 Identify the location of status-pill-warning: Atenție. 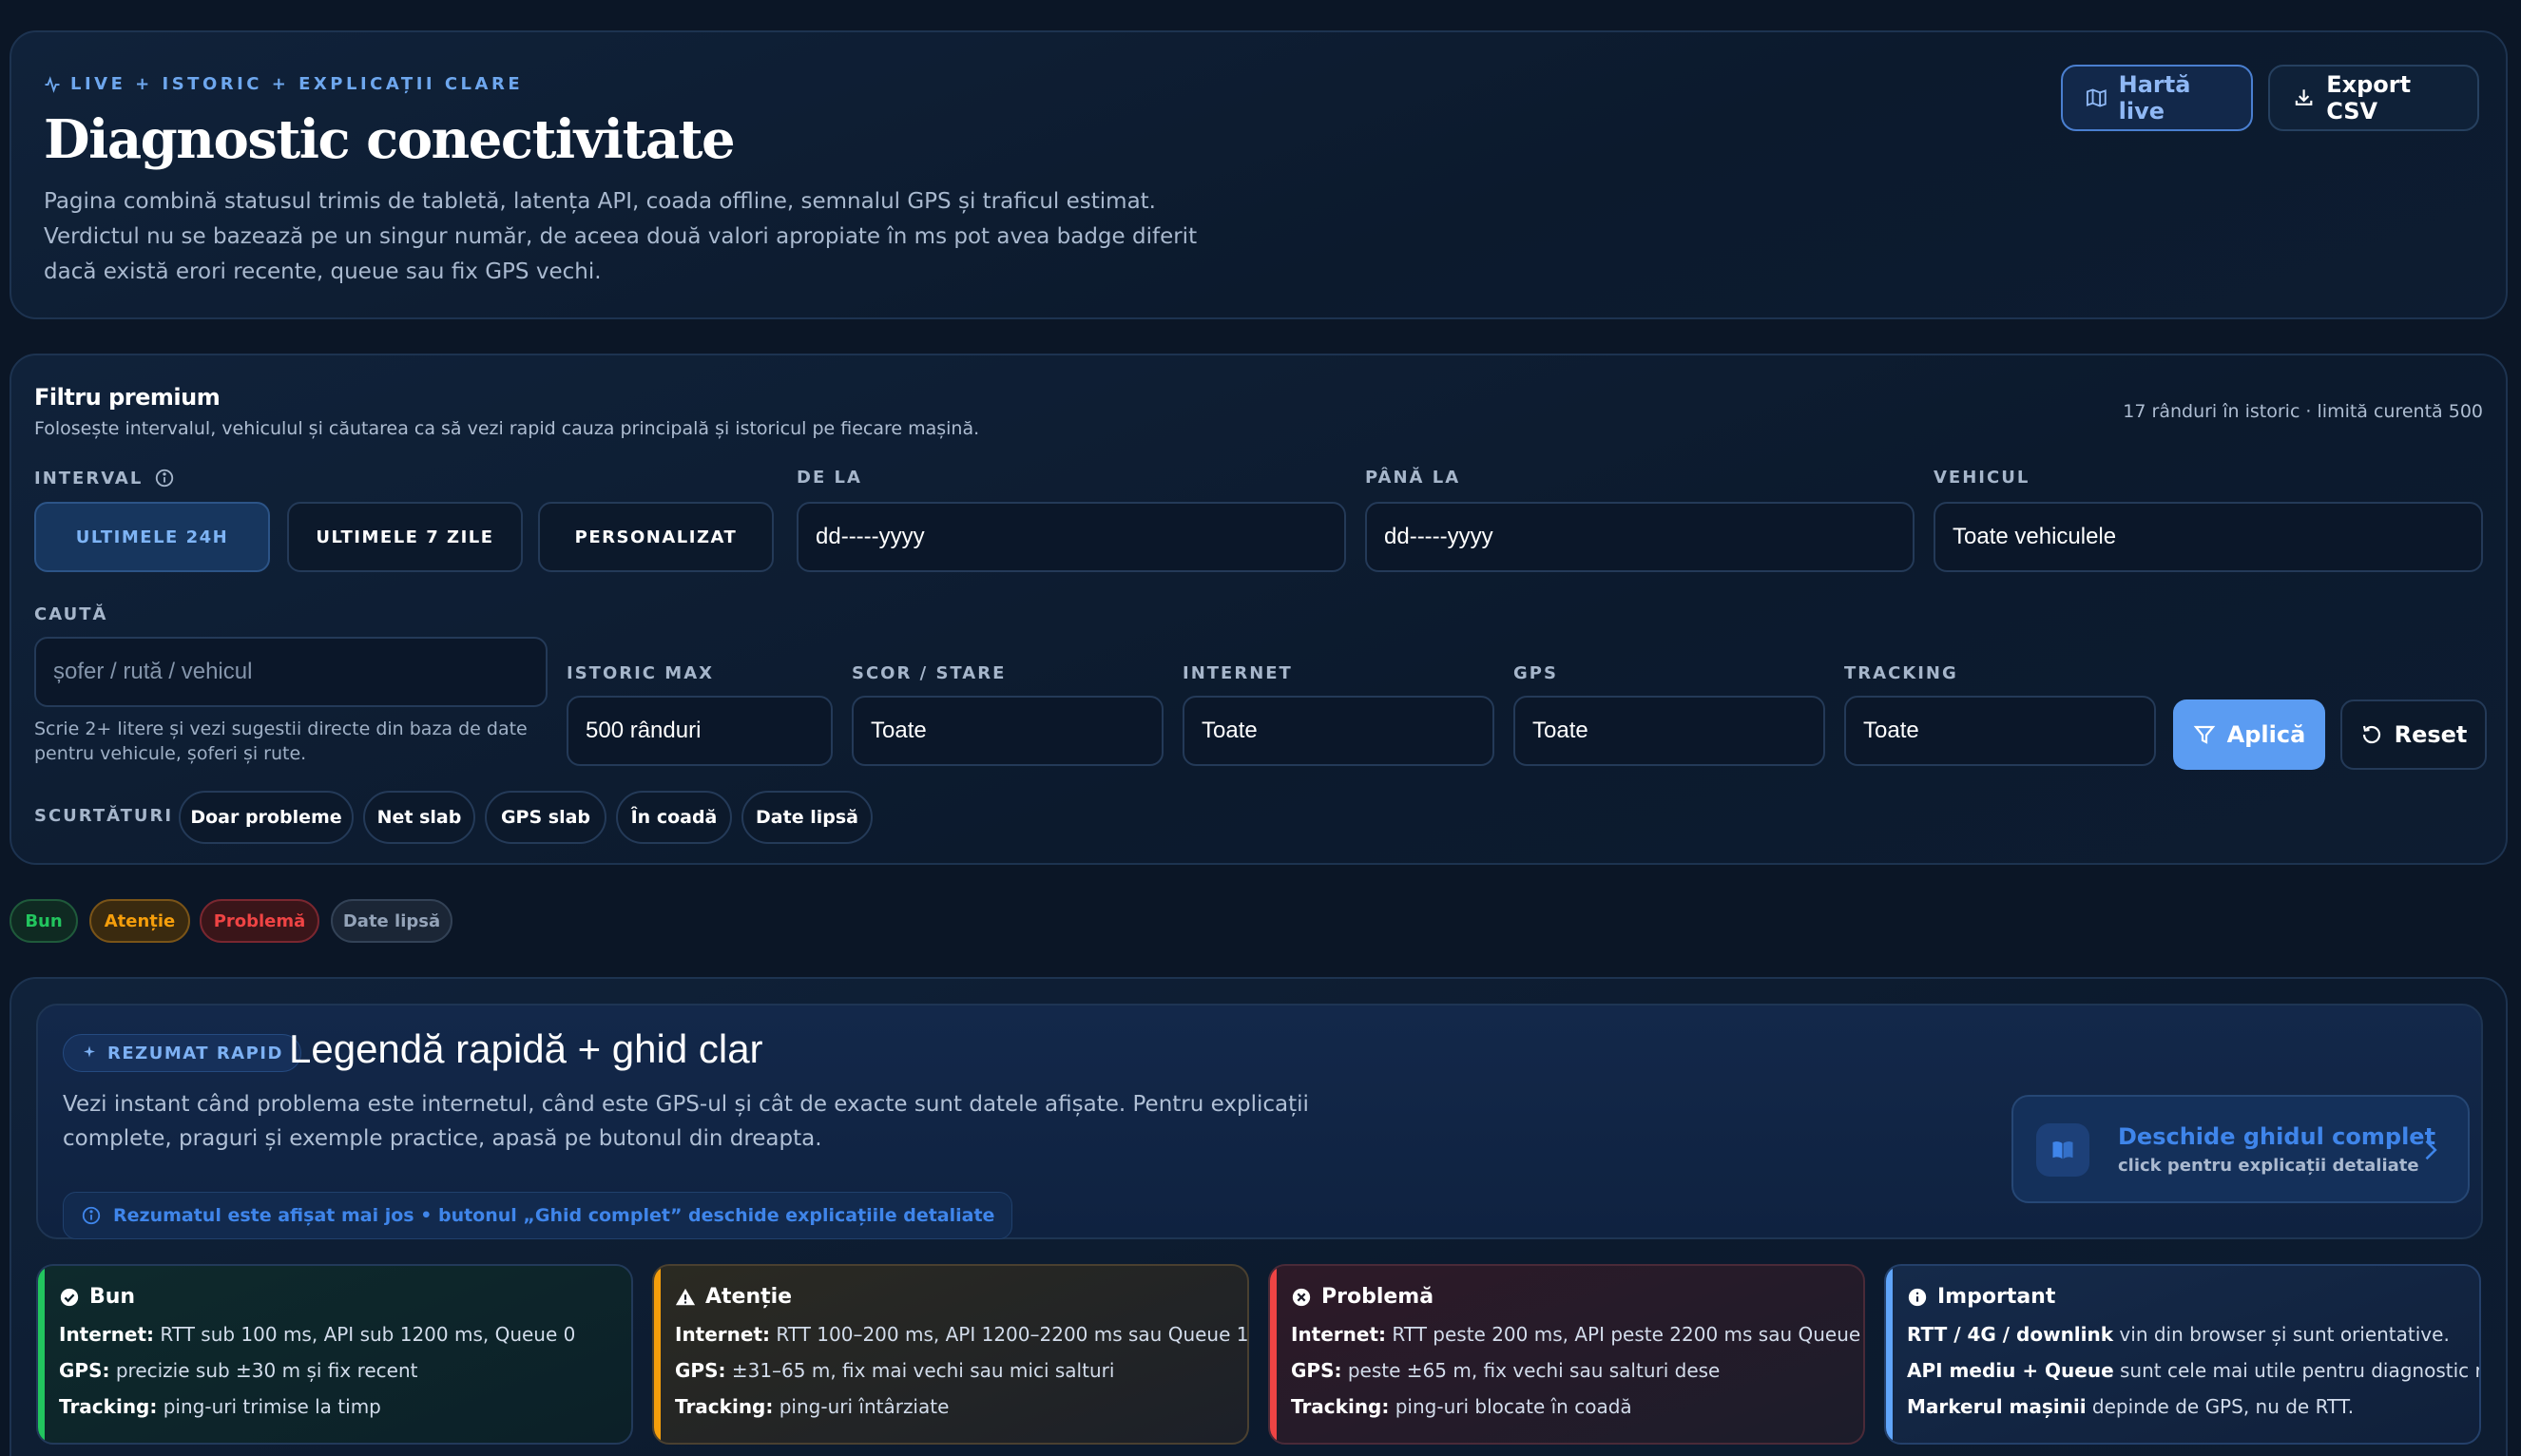
(139, 921).